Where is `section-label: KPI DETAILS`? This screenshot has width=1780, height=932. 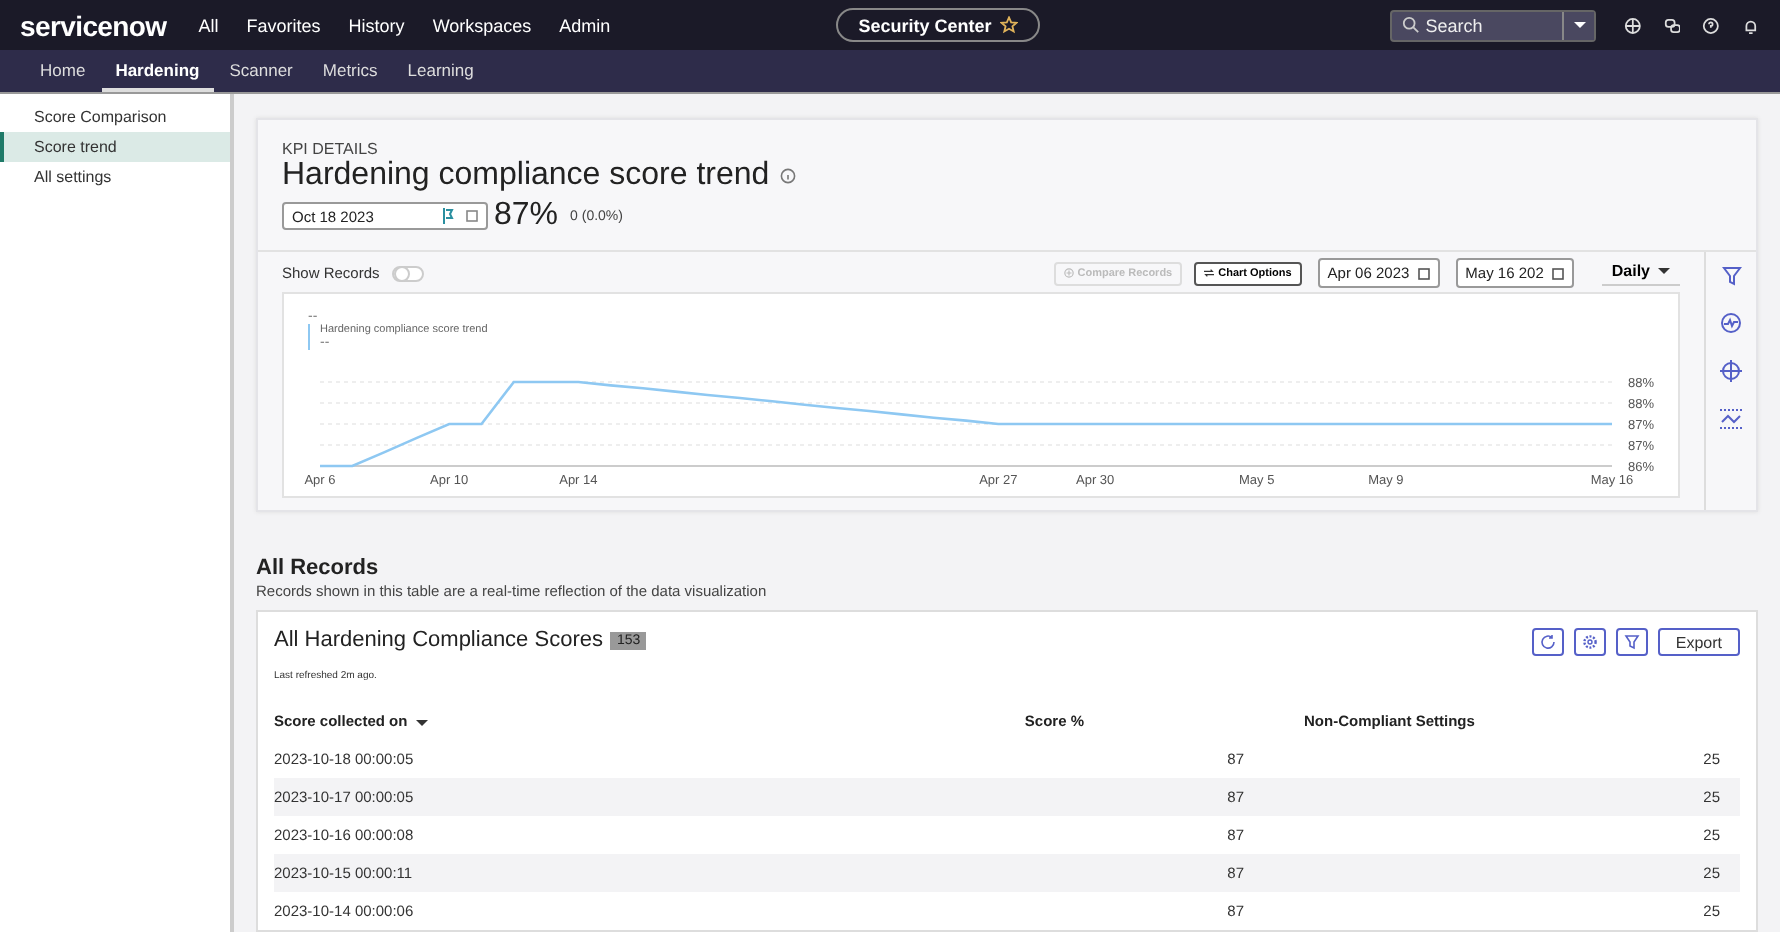
section-label: KPI DETAILS is located at coordinates (331, 149).